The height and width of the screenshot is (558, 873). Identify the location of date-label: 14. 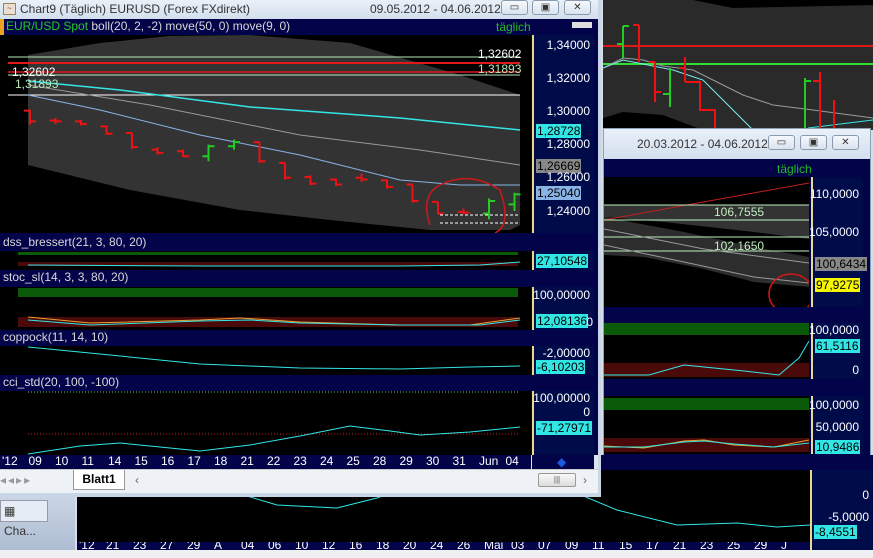
(115, 461).